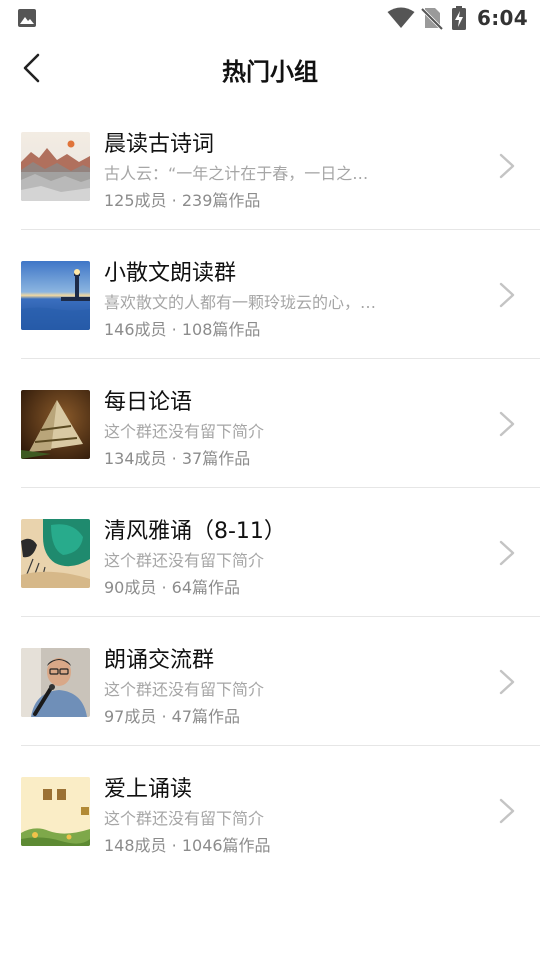  I want to click on work-count: 108篇作品, so click(221, 329).